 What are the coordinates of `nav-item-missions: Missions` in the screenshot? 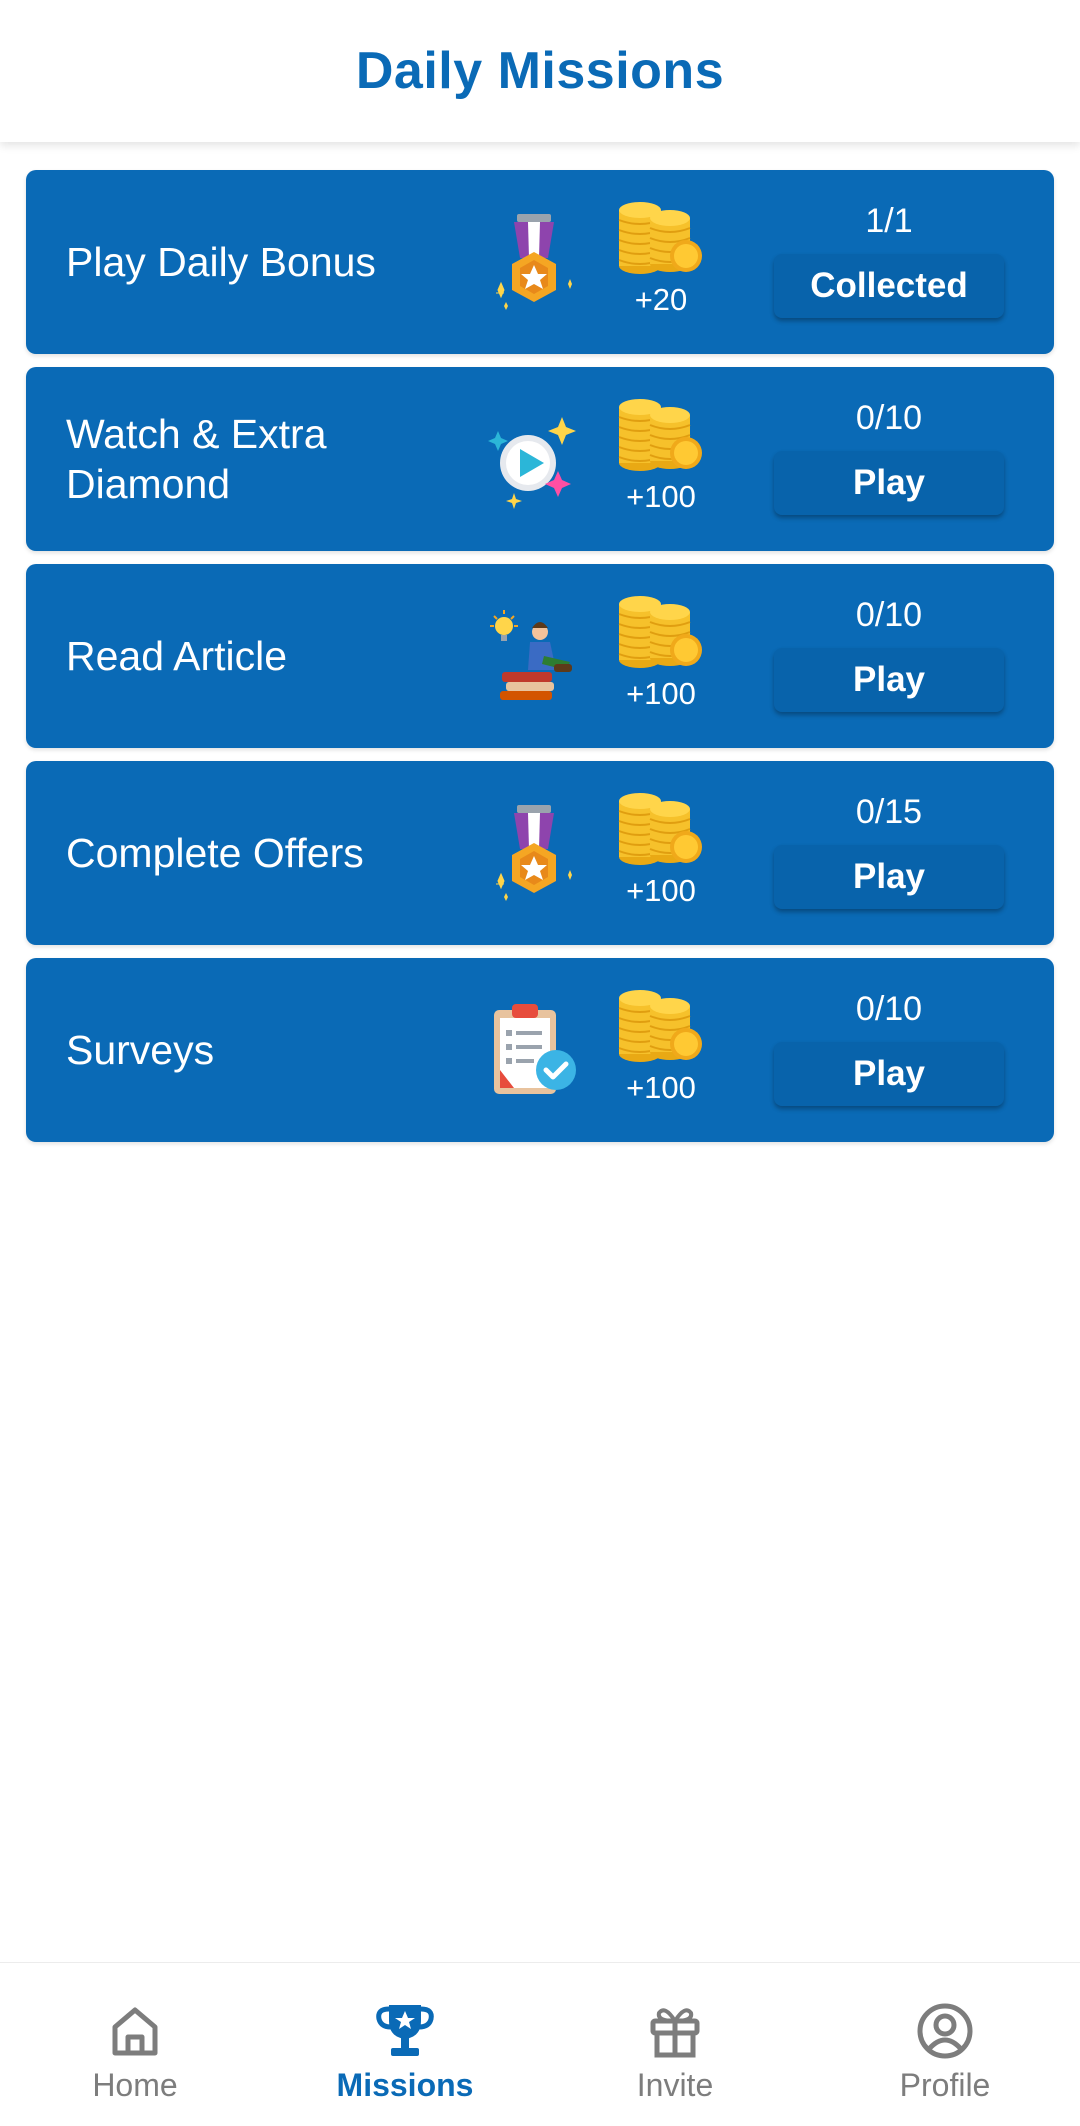 It's located at (405, 2044).